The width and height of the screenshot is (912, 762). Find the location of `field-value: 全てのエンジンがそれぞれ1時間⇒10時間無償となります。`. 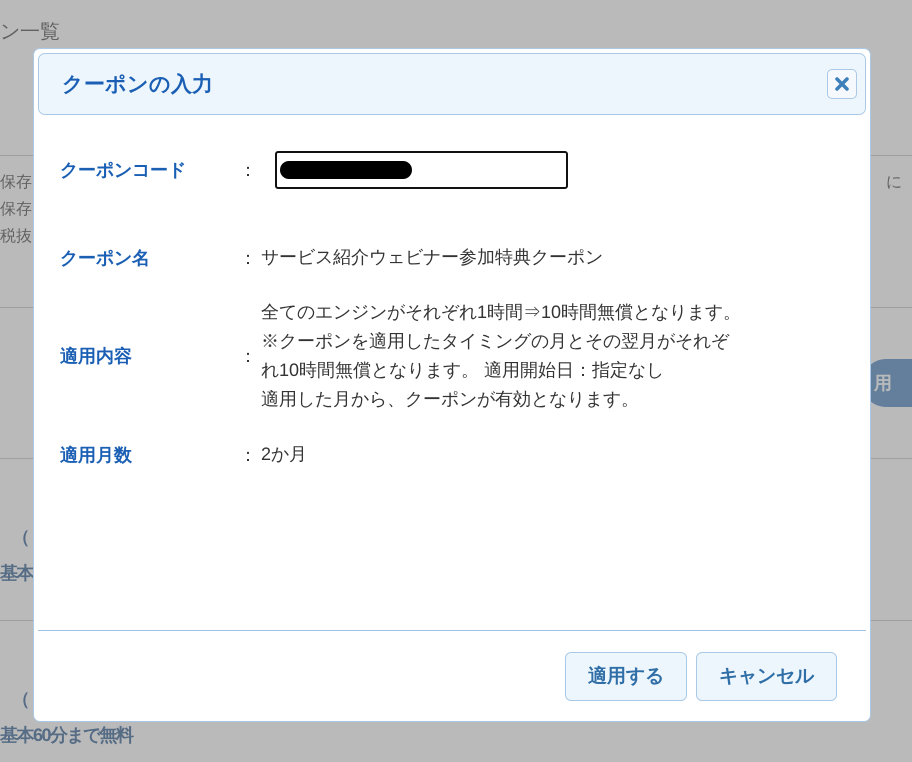

field-value: 全てのエンジンがそれぞれ1時間⇒10時間無償となります。 is located at coordinates (501, 312).